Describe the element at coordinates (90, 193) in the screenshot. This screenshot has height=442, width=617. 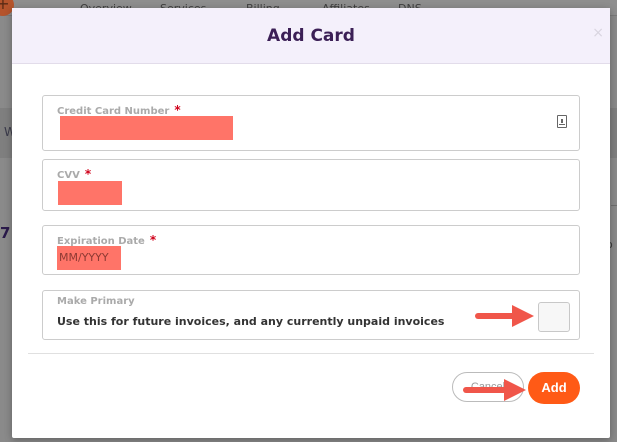
I see `redacted-cvv` at that location.